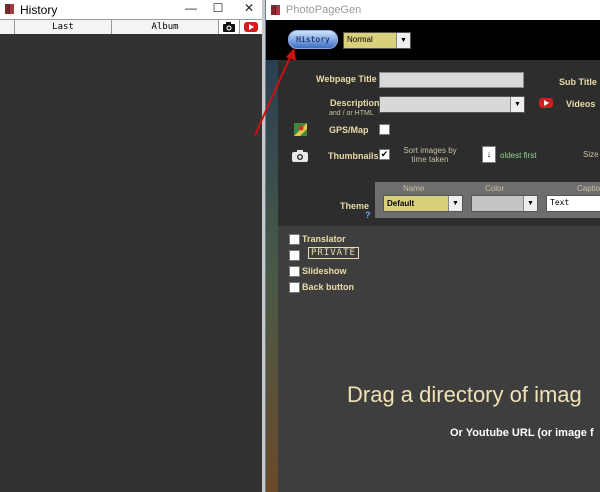  Describe the element at coordinates (452, 104) in the screenshot. I see `description-input: ▼` at that location.